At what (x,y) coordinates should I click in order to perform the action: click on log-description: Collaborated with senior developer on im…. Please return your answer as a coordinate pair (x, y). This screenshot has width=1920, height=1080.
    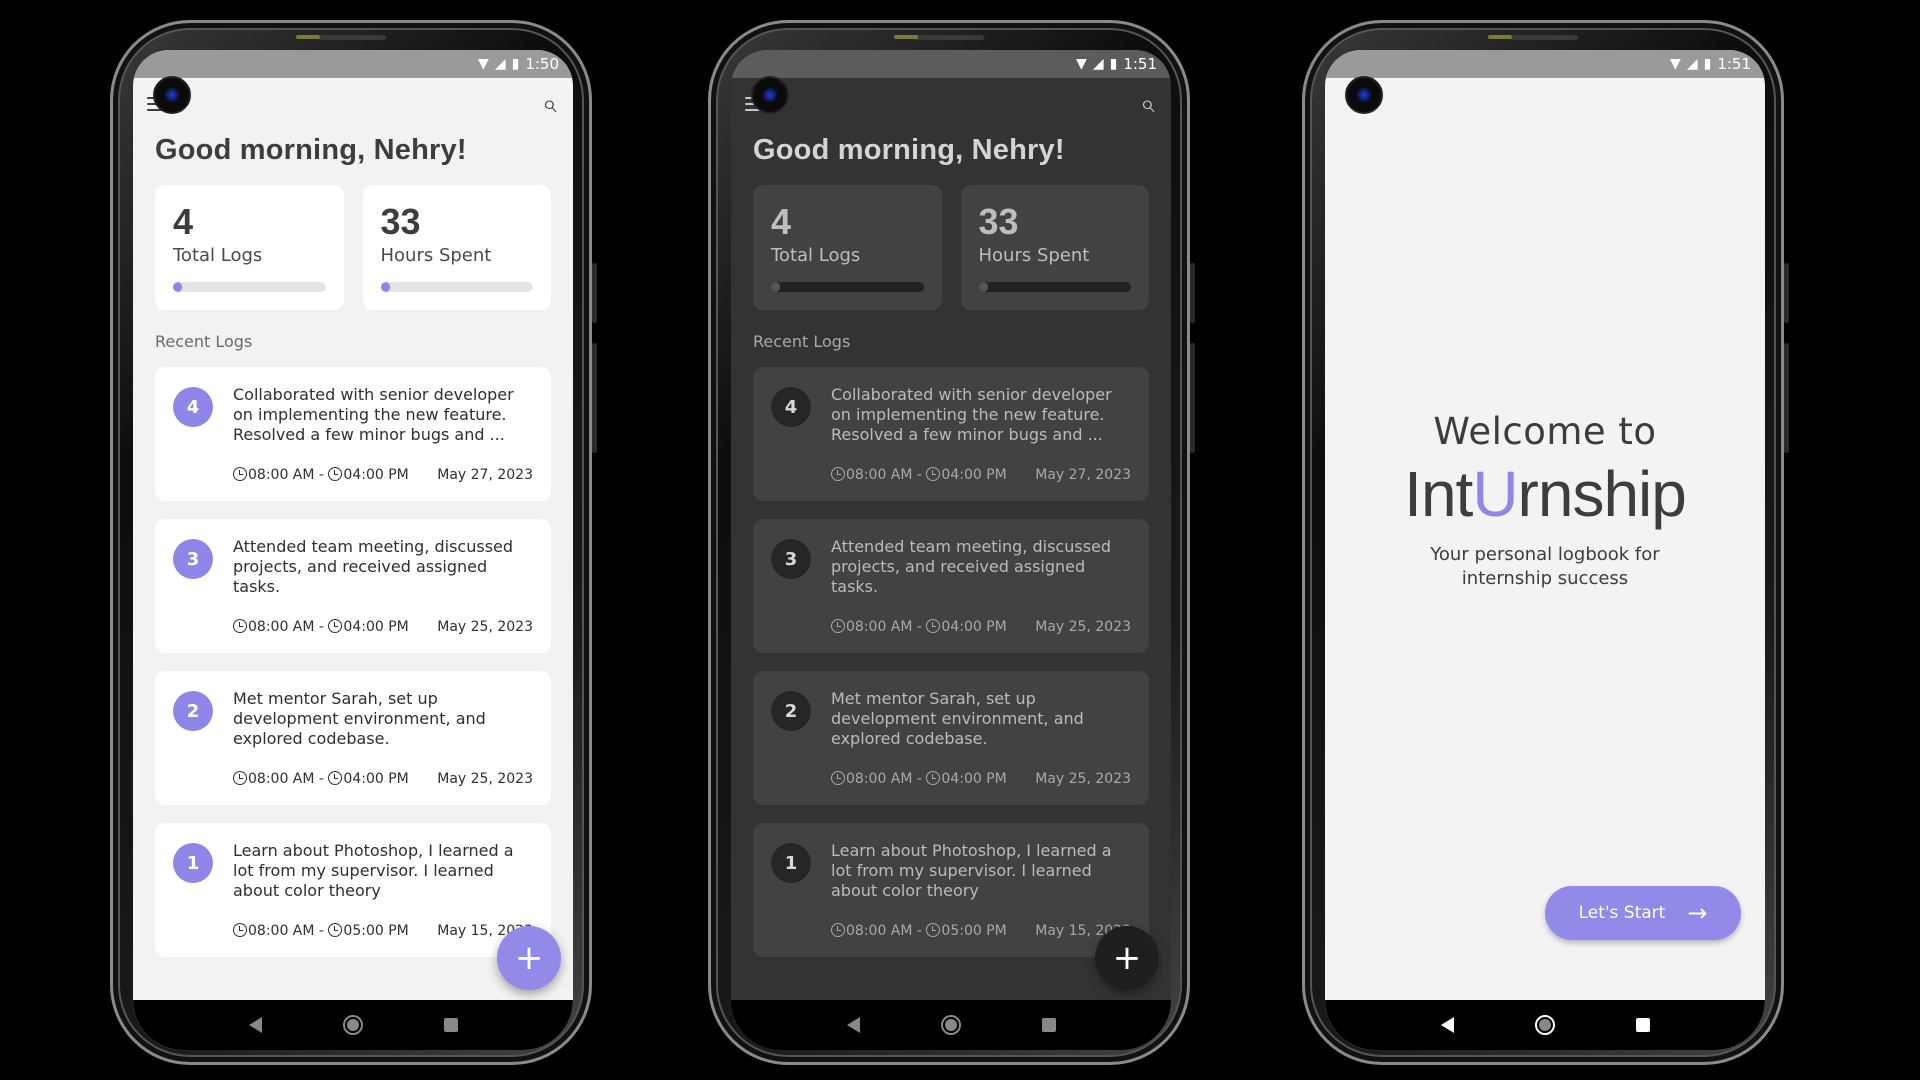
    Looking at the image, I should click on (373, 414).